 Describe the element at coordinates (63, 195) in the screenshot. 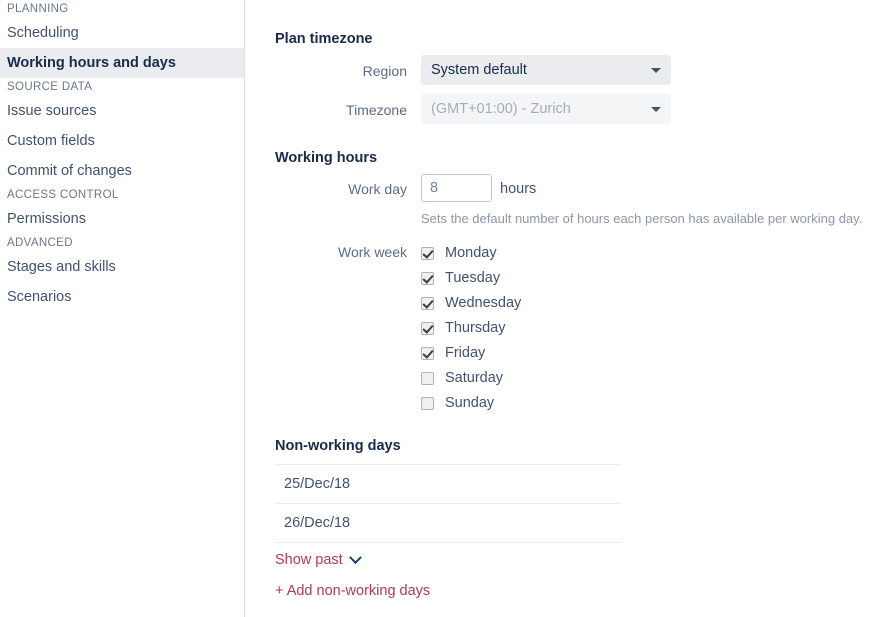

I see `sidebar-section-header: ACCESS CONTROL` at that location.